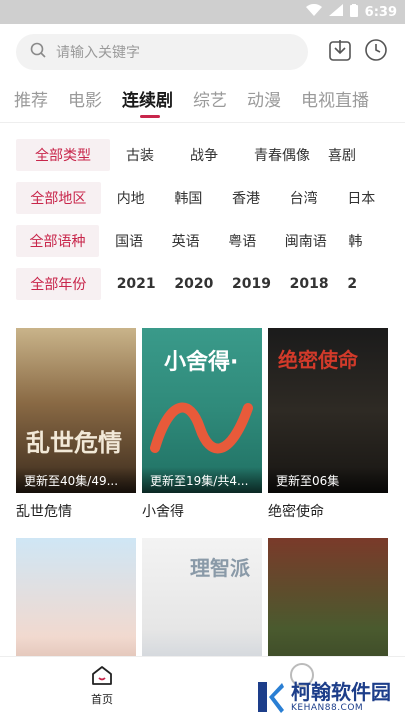 Image resolution: width=405 pixels, height=720 pixels. I want to click on watermark-url: KEHAN88.COM, so click(327, 708).